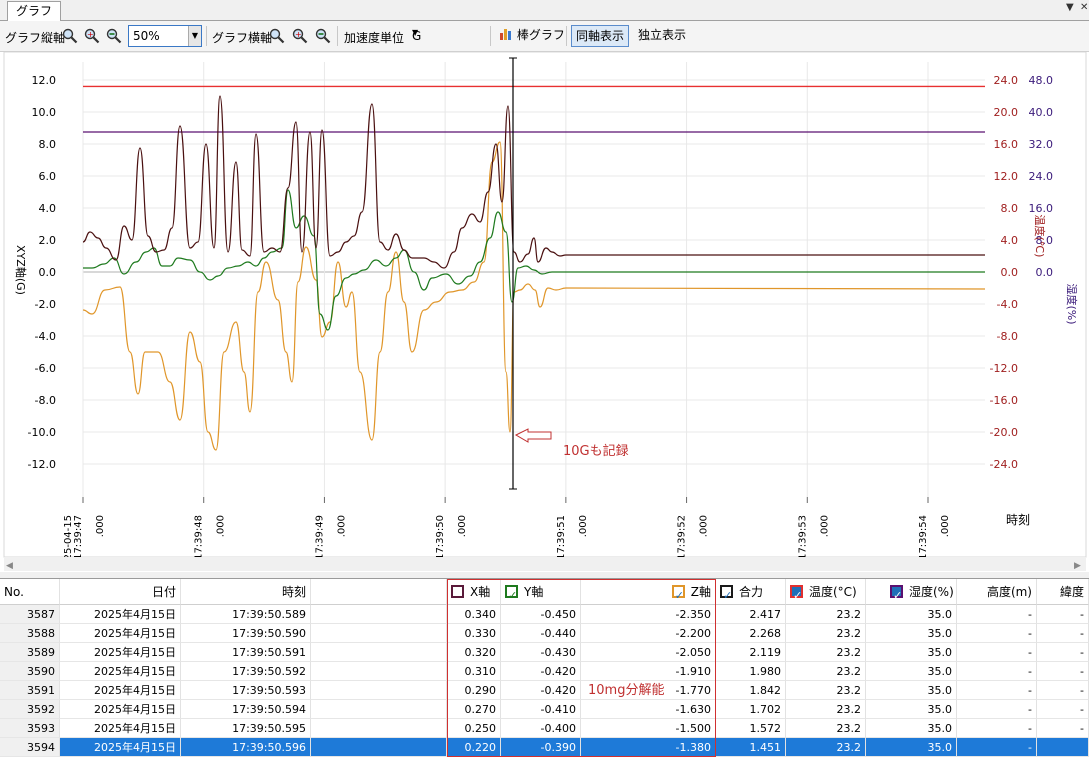 Image resolution: width=1089 pixels, height=757 pixels. Describe the element at coordinates (1004, 432) in the screenshot. I see `temp-tick-label: -20.0` at that location.